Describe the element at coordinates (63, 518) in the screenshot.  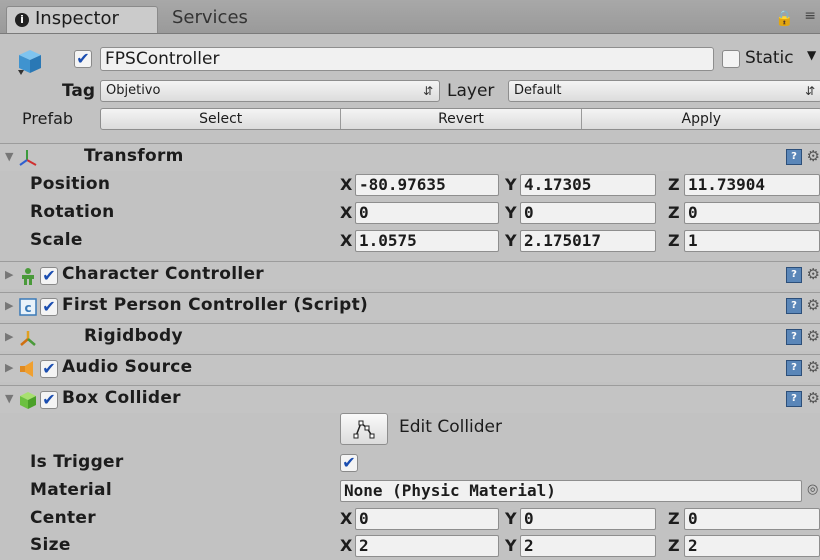
I see `center-label: Center` at that location.